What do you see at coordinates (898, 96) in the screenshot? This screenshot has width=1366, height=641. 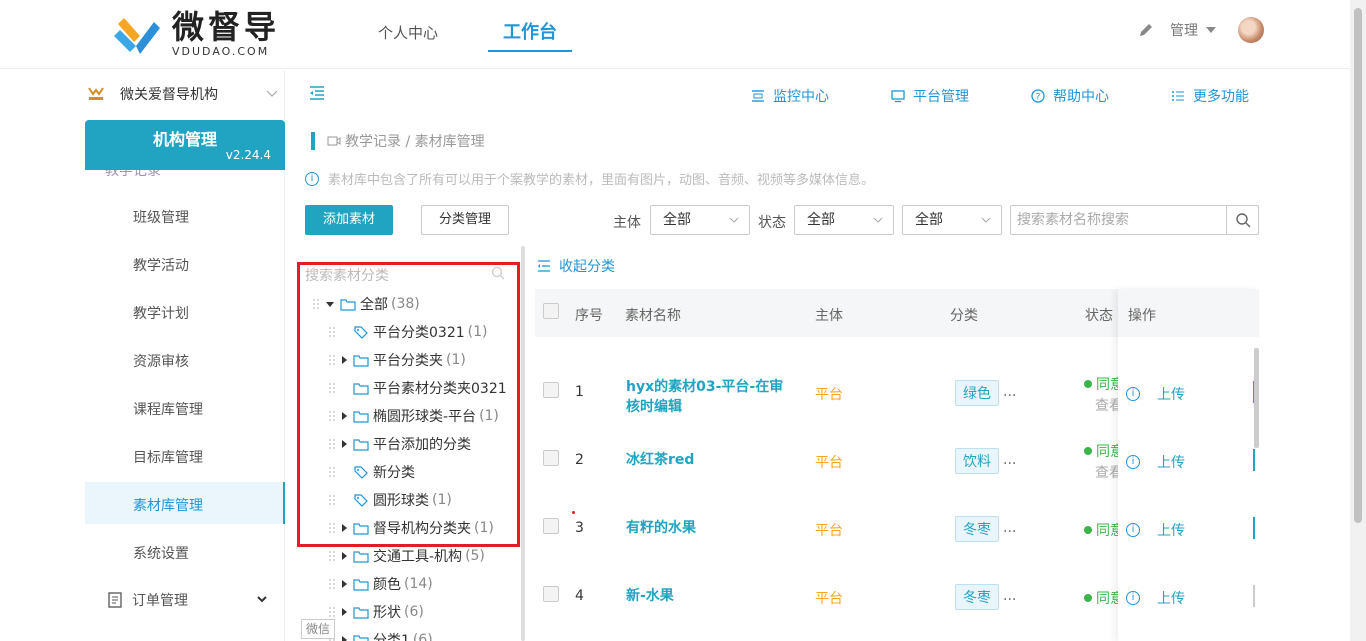 I see `desktop-icon` at bounding box center [898, 96].